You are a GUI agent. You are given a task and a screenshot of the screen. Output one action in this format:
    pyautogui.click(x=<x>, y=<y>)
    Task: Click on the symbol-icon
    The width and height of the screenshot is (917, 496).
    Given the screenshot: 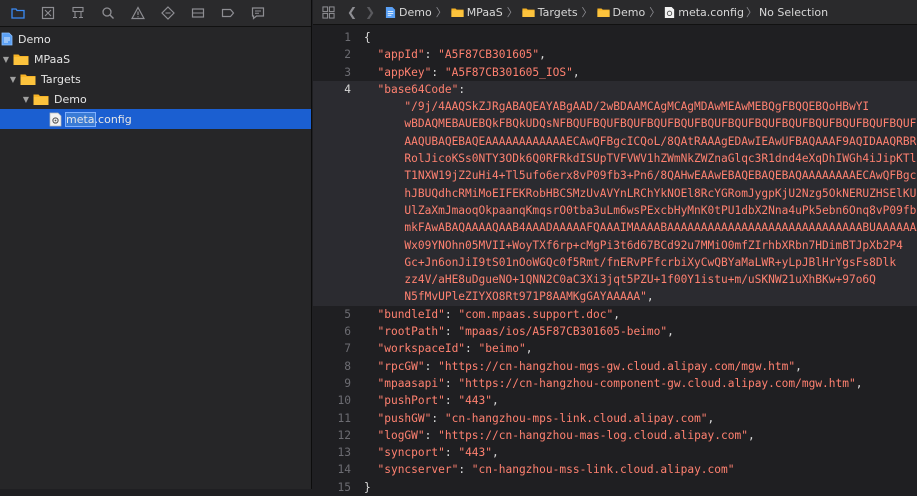 What is the action you would take?
    pyautogui.click(x=78, y=13)
    